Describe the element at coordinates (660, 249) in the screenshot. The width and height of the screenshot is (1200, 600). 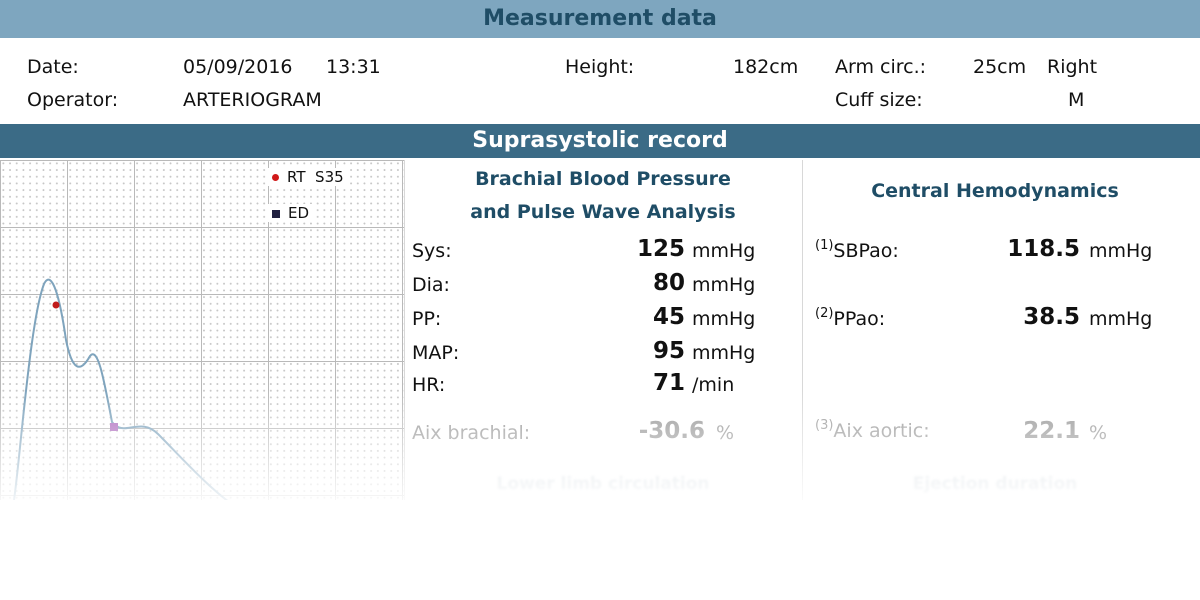
I see `sys-value: 125` at that location.